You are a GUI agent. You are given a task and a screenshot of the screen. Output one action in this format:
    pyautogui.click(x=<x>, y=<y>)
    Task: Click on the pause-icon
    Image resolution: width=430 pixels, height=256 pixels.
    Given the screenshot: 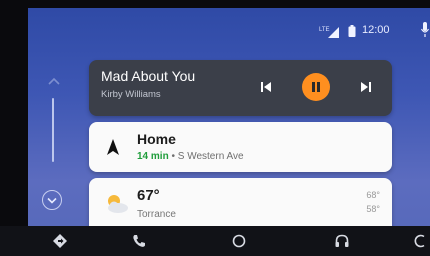 What is the action you would take?
    pyautogui.click(x=316, y=87)
    